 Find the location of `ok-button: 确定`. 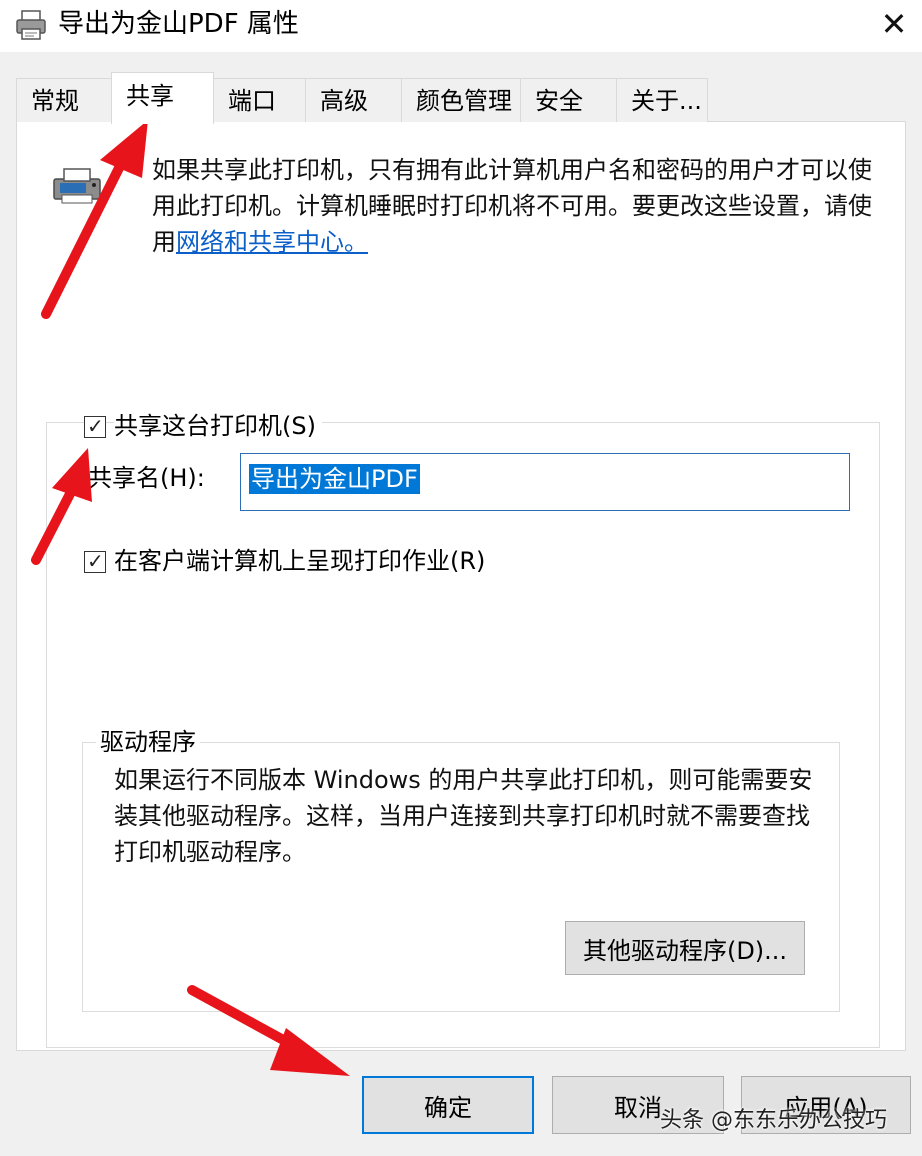

ok-button: 确定 is located at coordinates (448, 1105).